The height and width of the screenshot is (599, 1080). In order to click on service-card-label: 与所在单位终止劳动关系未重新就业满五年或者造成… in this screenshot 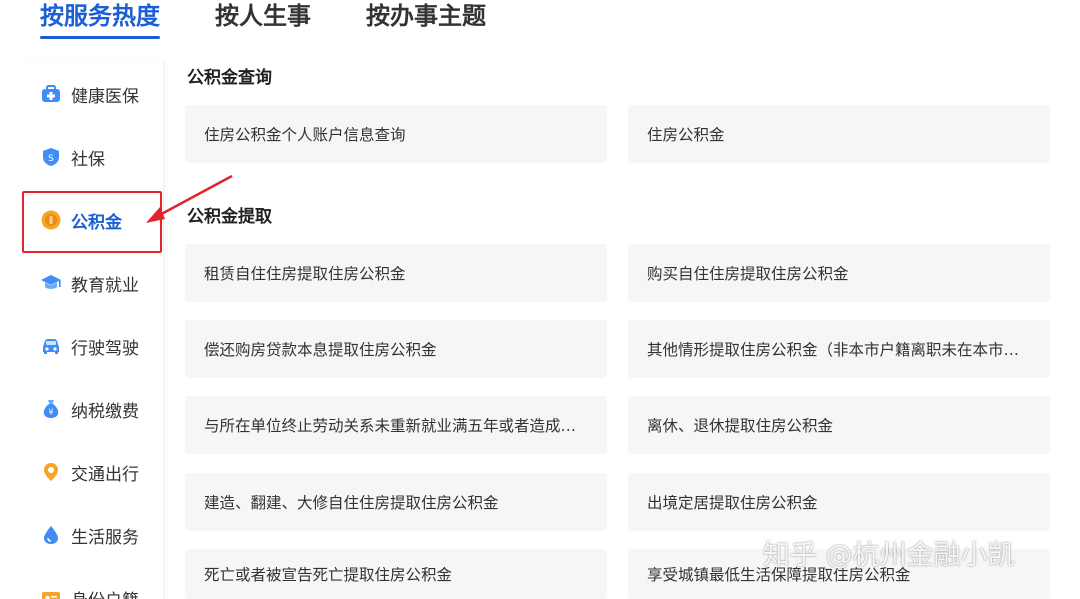, I will do `click(390, 426)`.